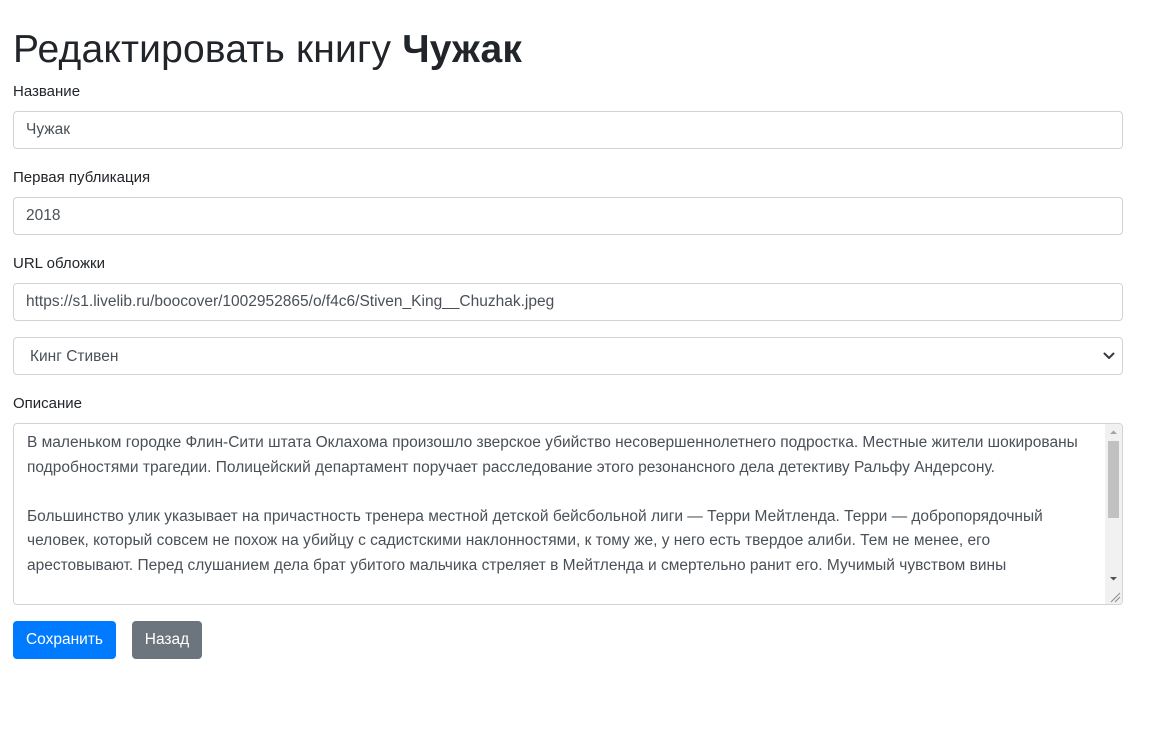 The height and width of the screenshot is (747, 1159). Describe the element at coordinates (167, 640) in the screenshot. I see `back-button: Назад` at that location.